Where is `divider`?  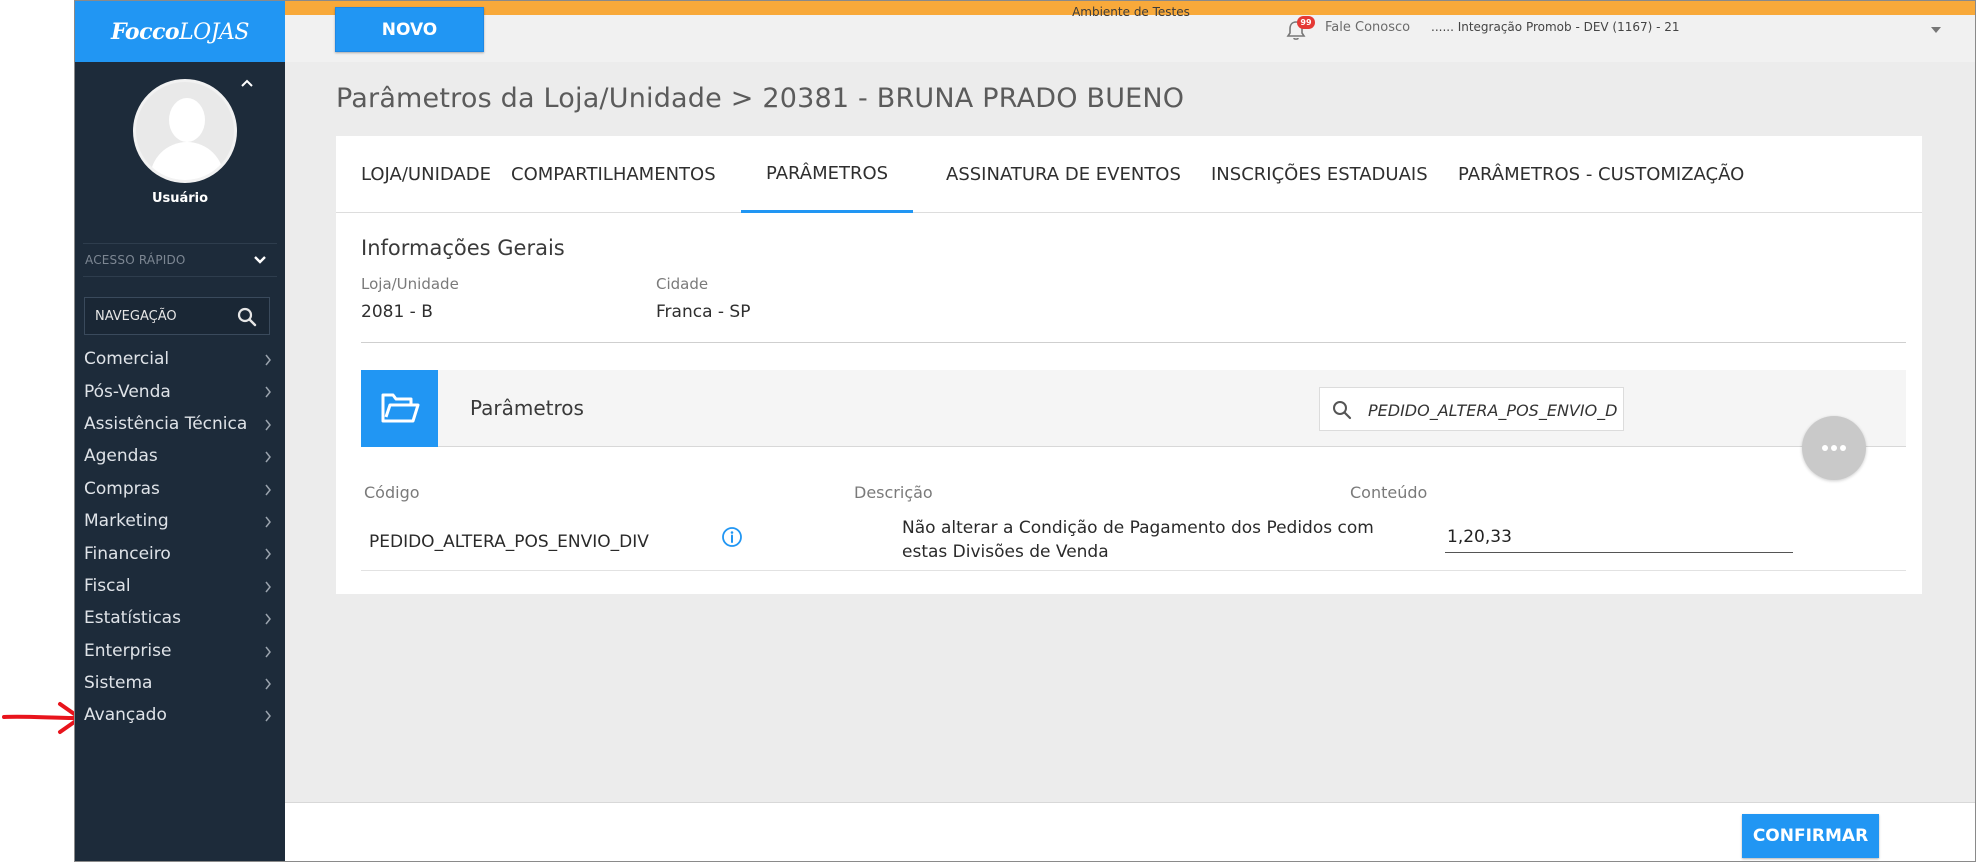 divider is located at coordinates (1133, 342).